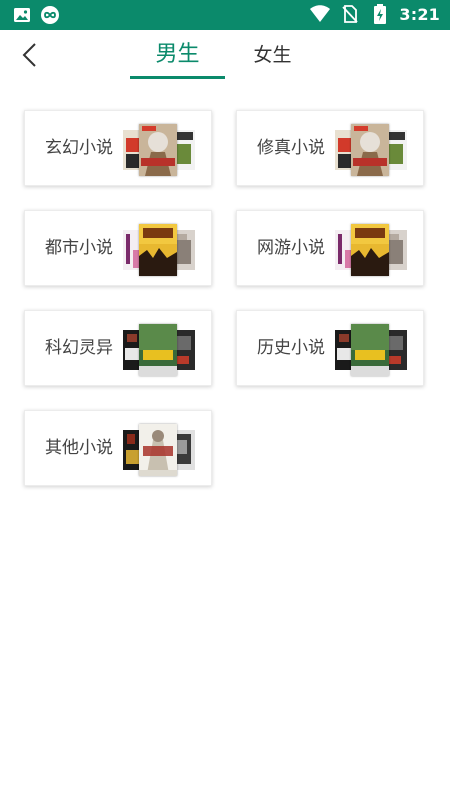 This screenshot has width=450, height=800. Describe the element at coordinates (50, 15) in the screenshot. I see `infinity-app-icon` at that location.